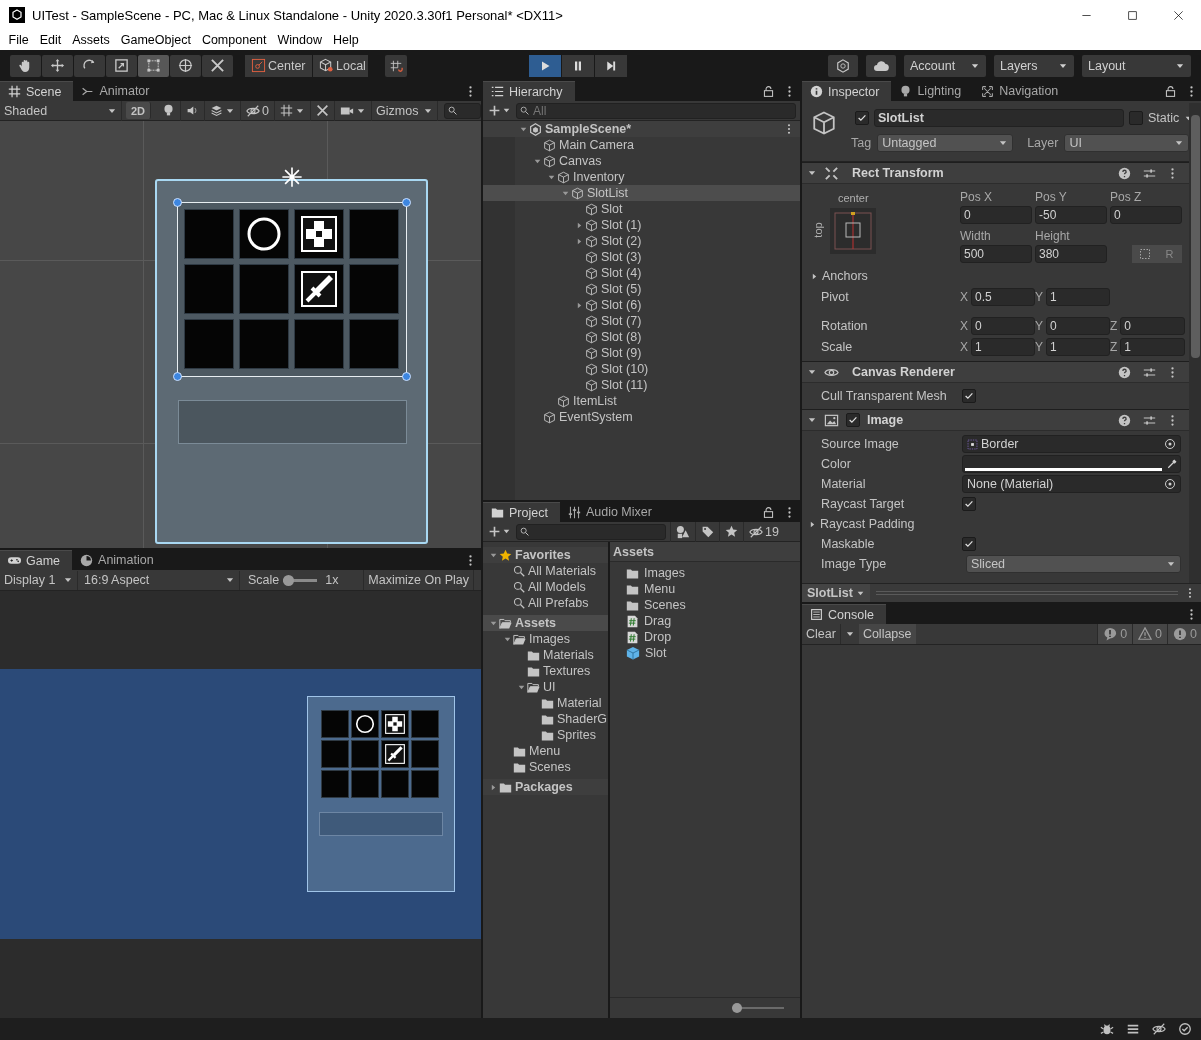  I want to click on panel-tab: Hierarchy, so click(529, 91).